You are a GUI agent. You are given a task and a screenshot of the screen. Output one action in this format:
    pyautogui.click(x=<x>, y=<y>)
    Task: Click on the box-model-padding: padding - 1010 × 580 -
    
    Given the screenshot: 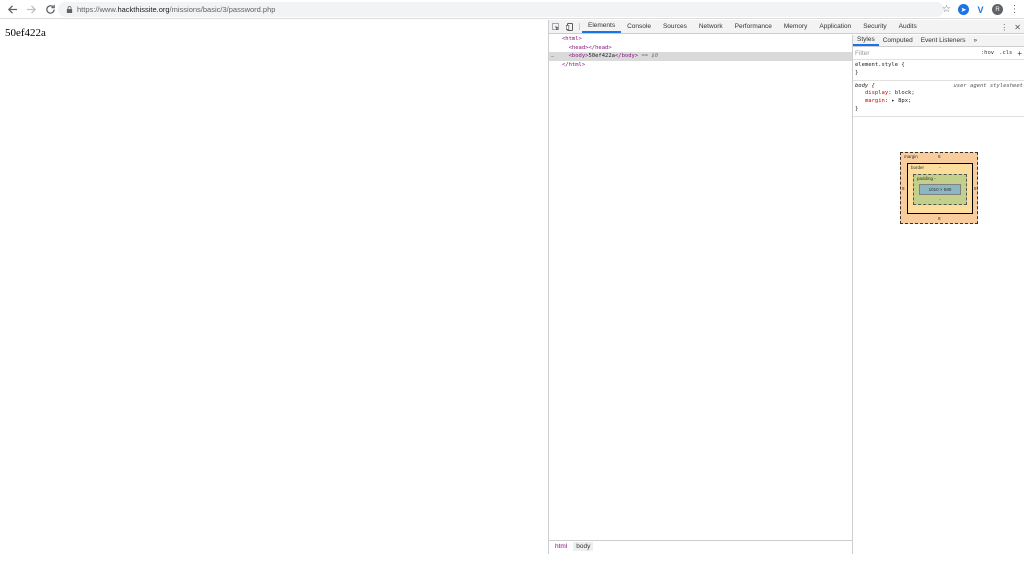 What is the action you would take?
    pyautogui.click(x=940, y=189)
    